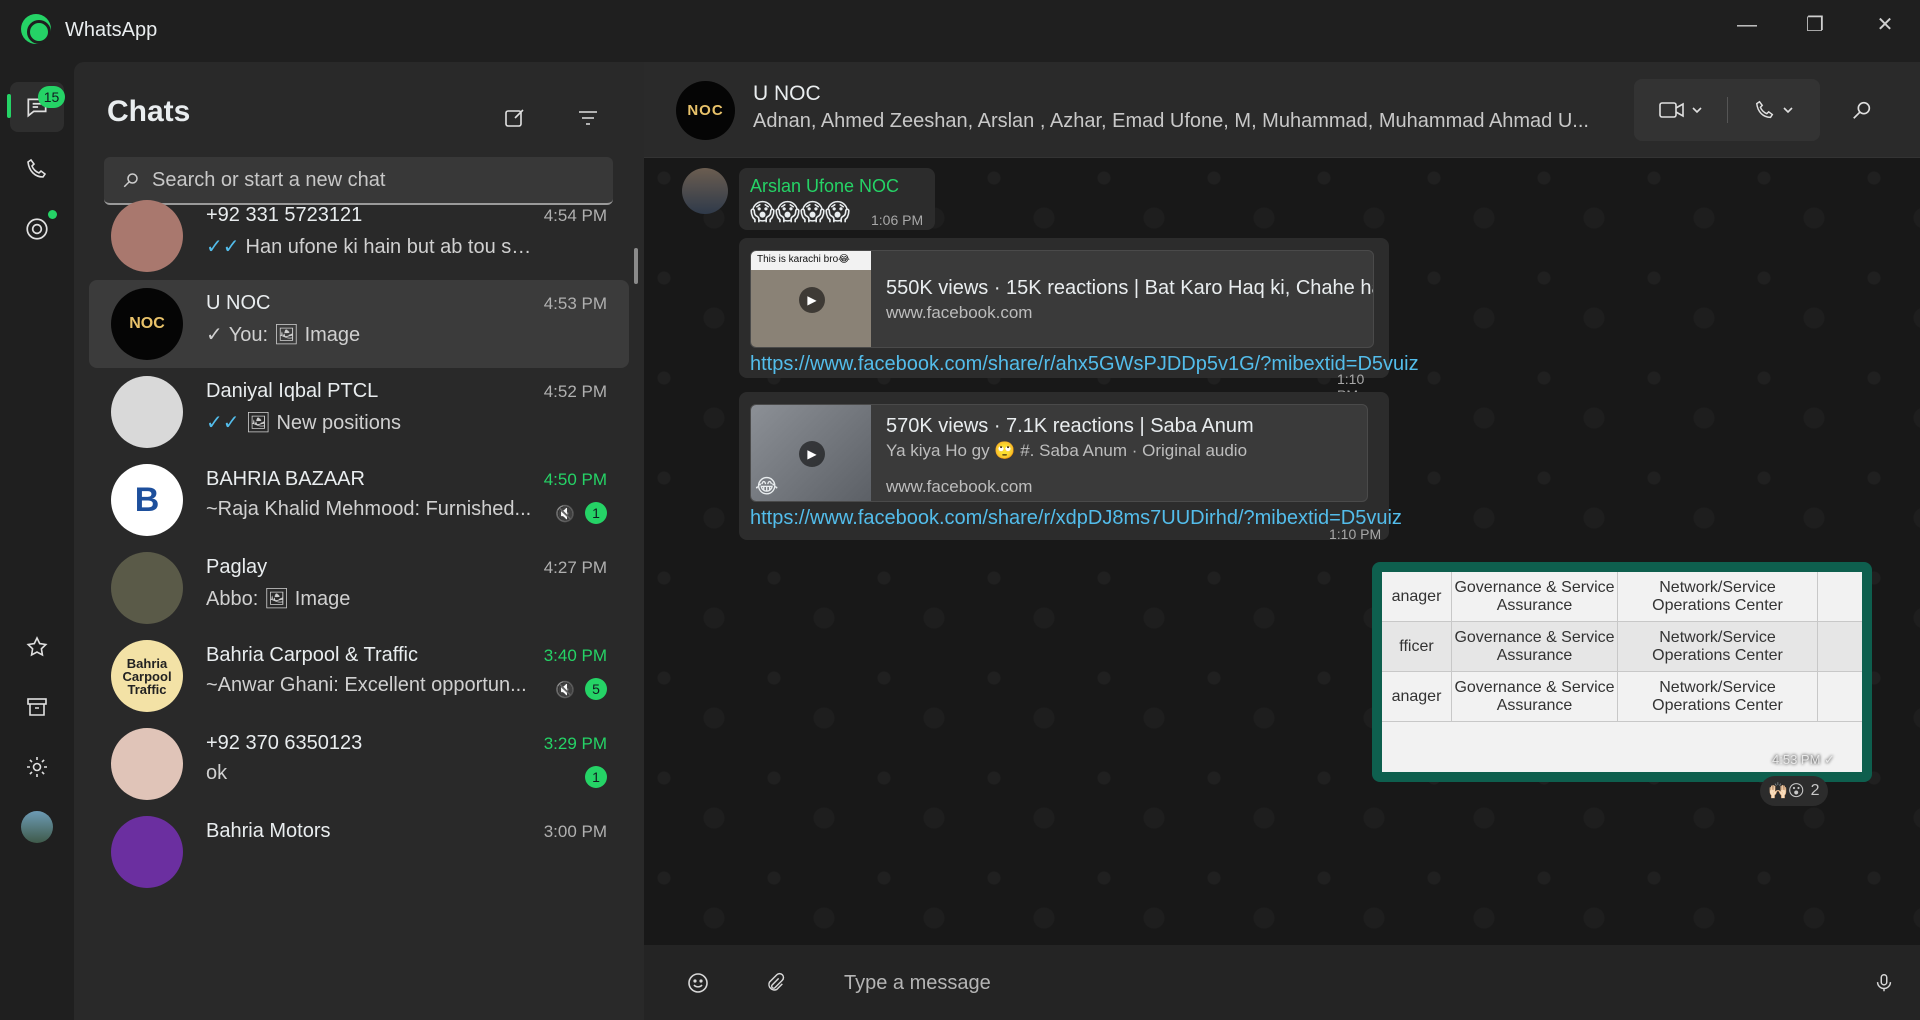 This screenshot has height=1020, width=1920. Describe the element at coordinates (1344, 983) in the screenshot. I see `message-input` at that location.